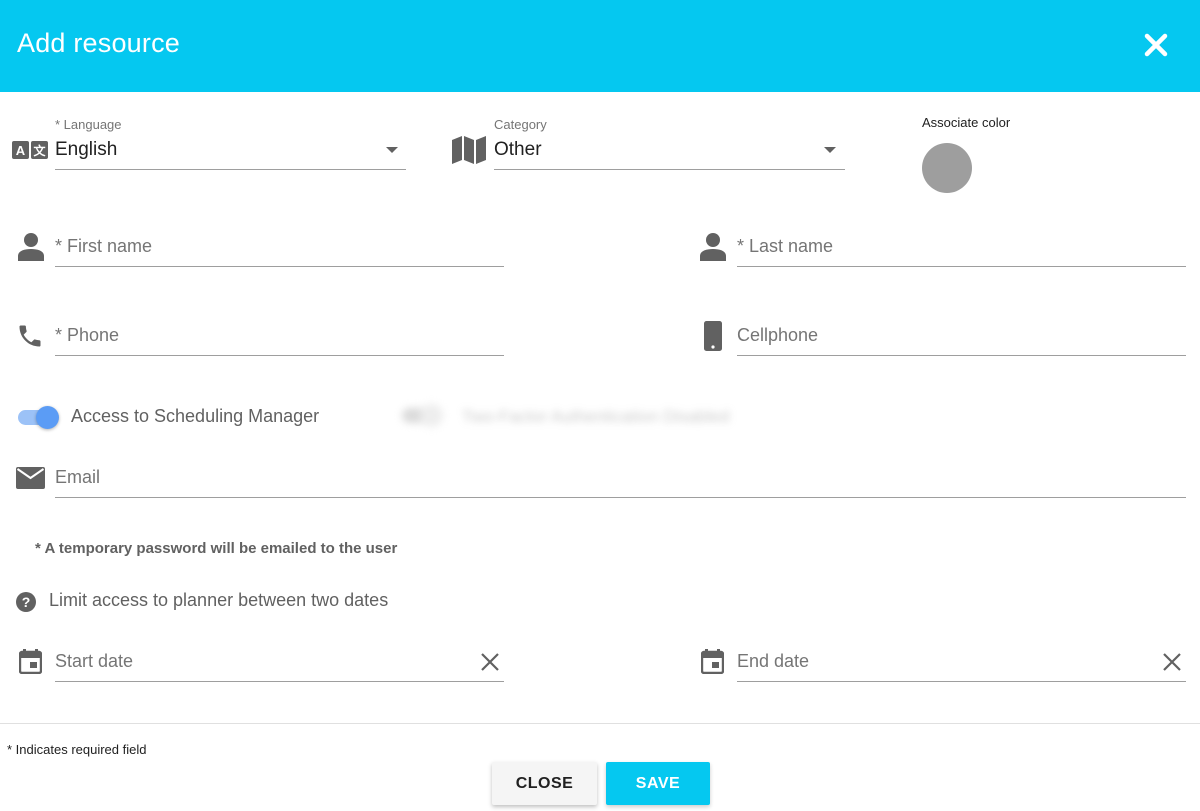  I want to click on category-select: Category Other, so click(669, 143).